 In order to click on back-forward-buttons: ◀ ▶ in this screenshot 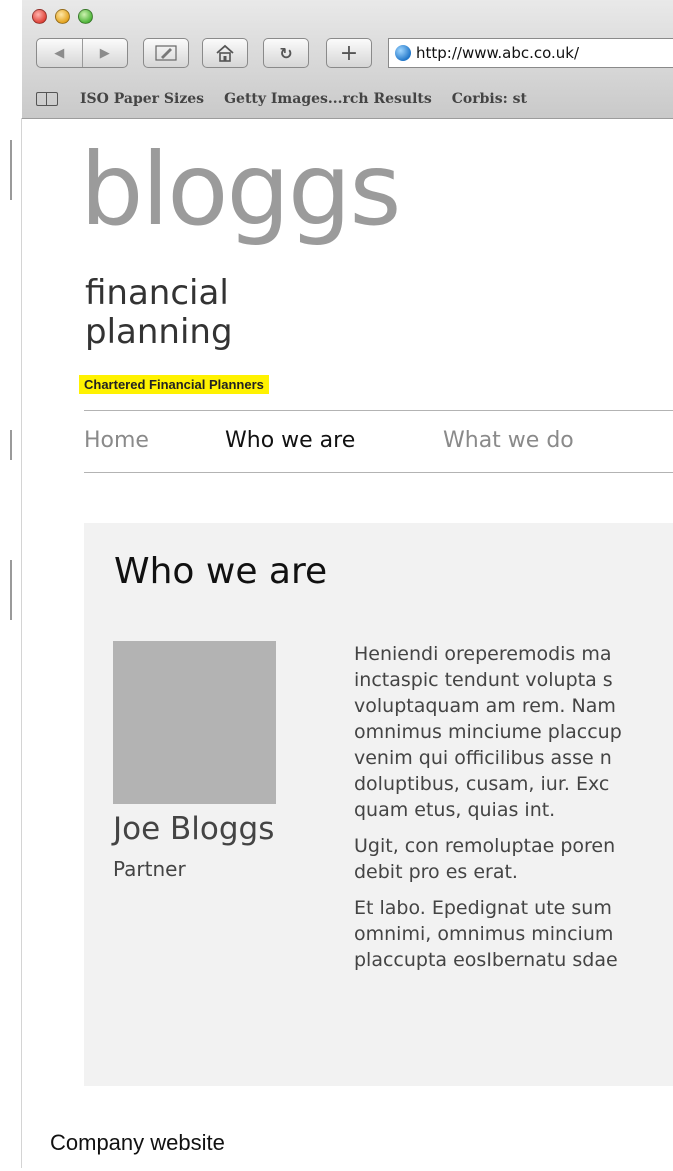, I will do `click(82, 53)`.